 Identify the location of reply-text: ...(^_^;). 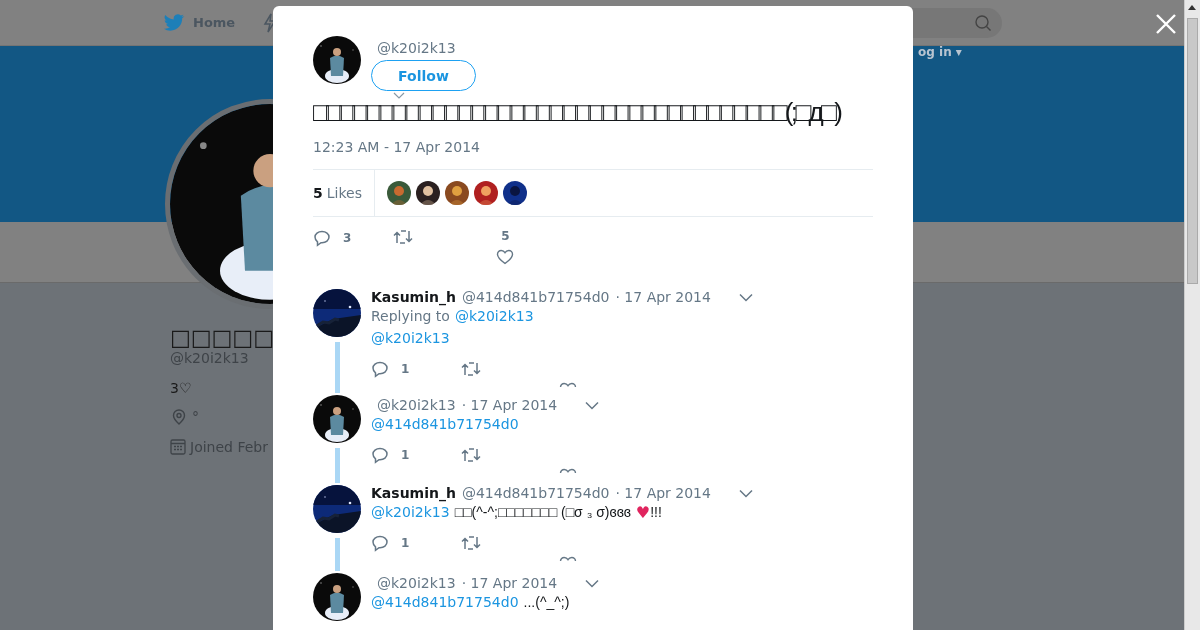
(546, 602).